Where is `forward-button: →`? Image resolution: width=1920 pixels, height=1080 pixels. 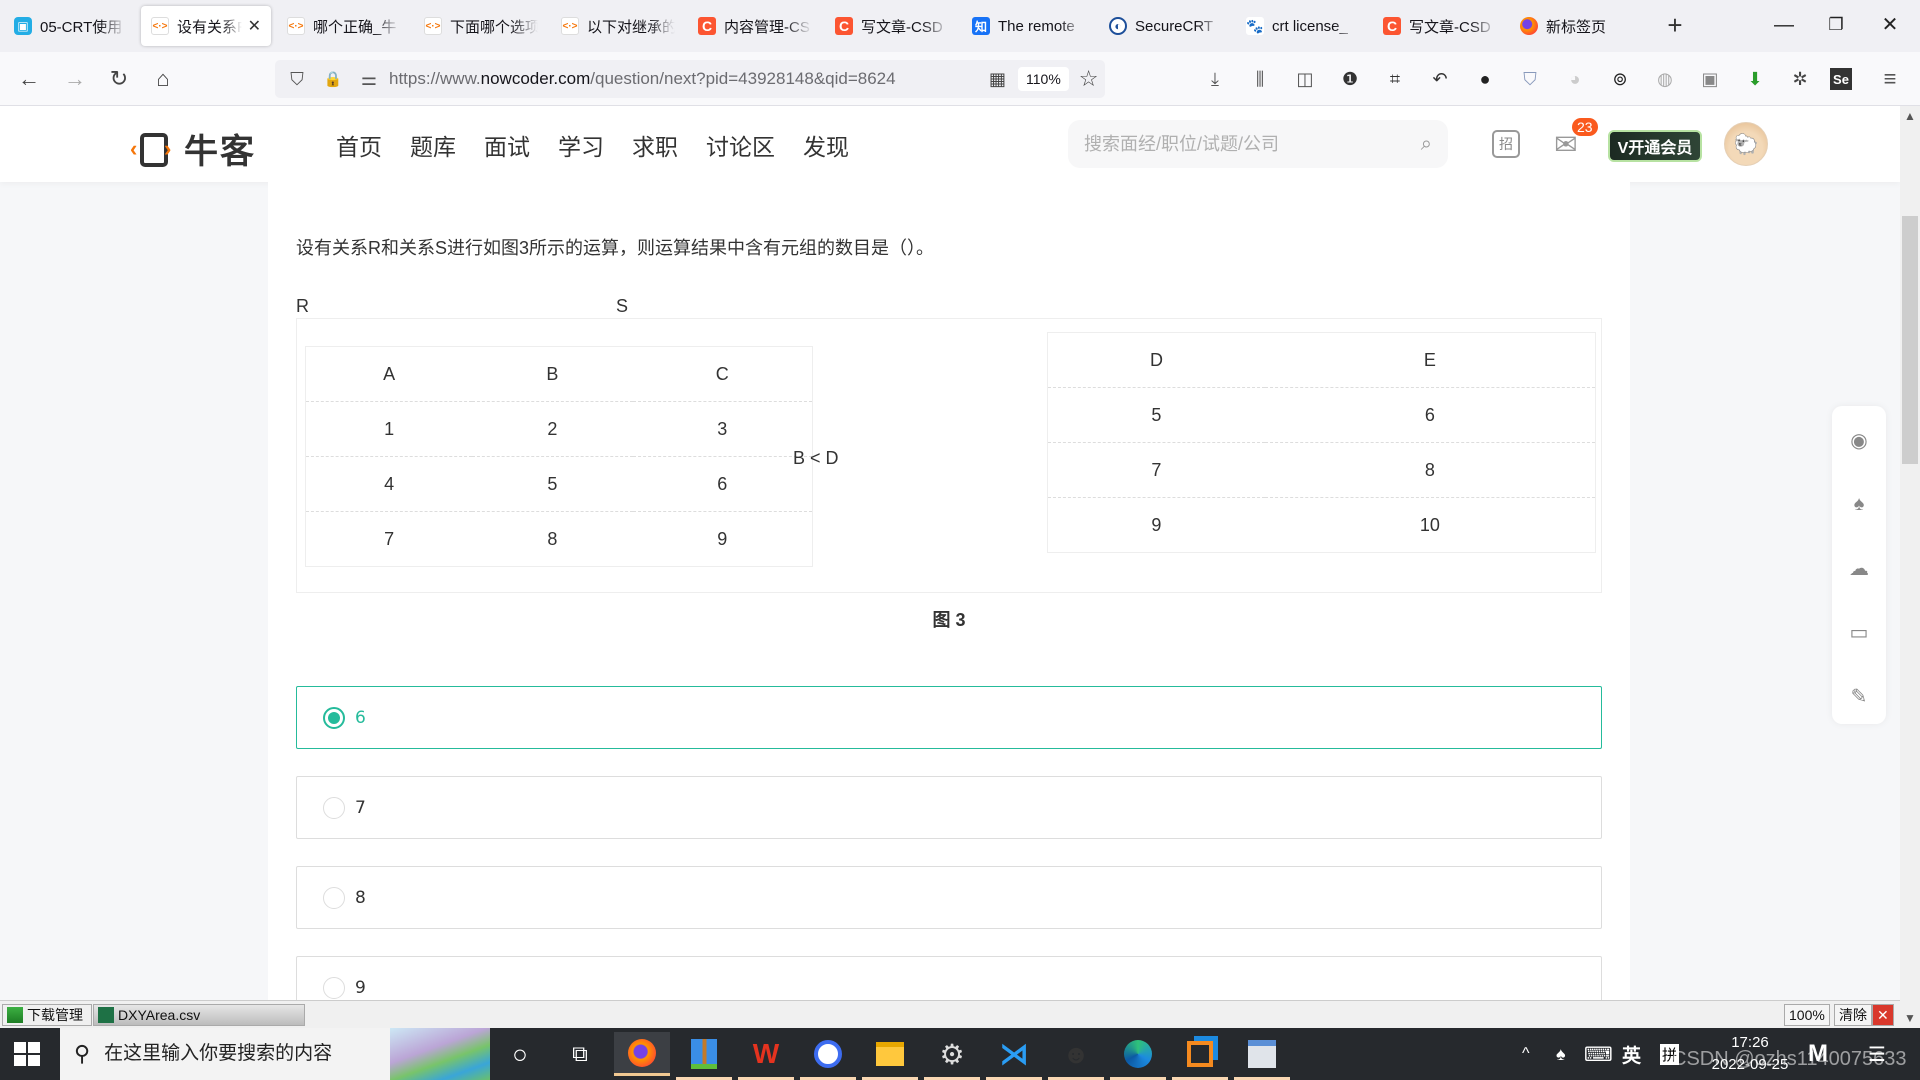 forward-button: → is located at coordinates (75, 79).